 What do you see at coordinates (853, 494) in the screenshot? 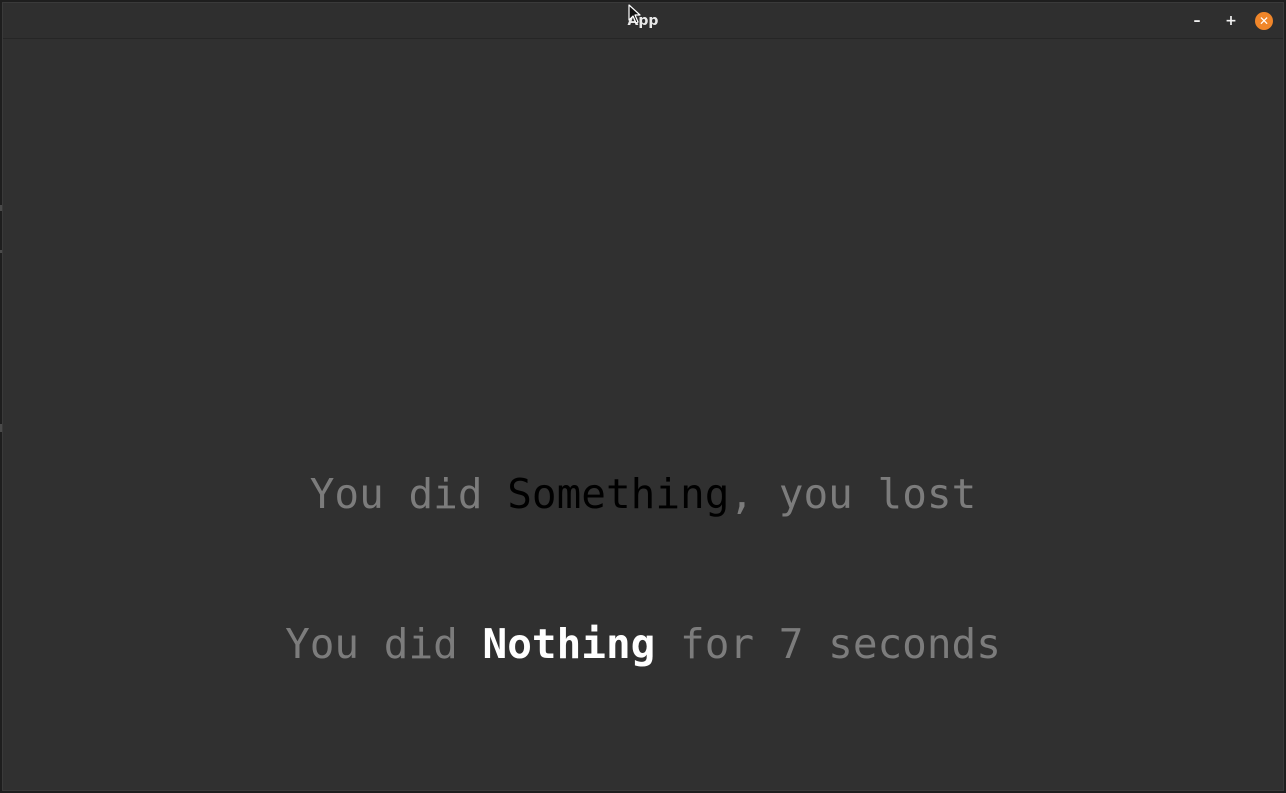
I see `line1-suffix: , you lost` at bounding box center [853, 494].